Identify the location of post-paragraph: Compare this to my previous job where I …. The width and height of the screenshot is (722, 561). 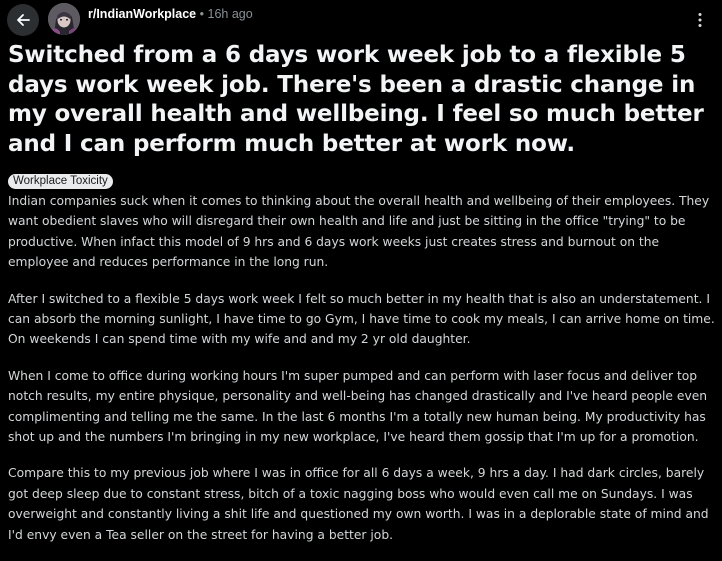
(358, 504).